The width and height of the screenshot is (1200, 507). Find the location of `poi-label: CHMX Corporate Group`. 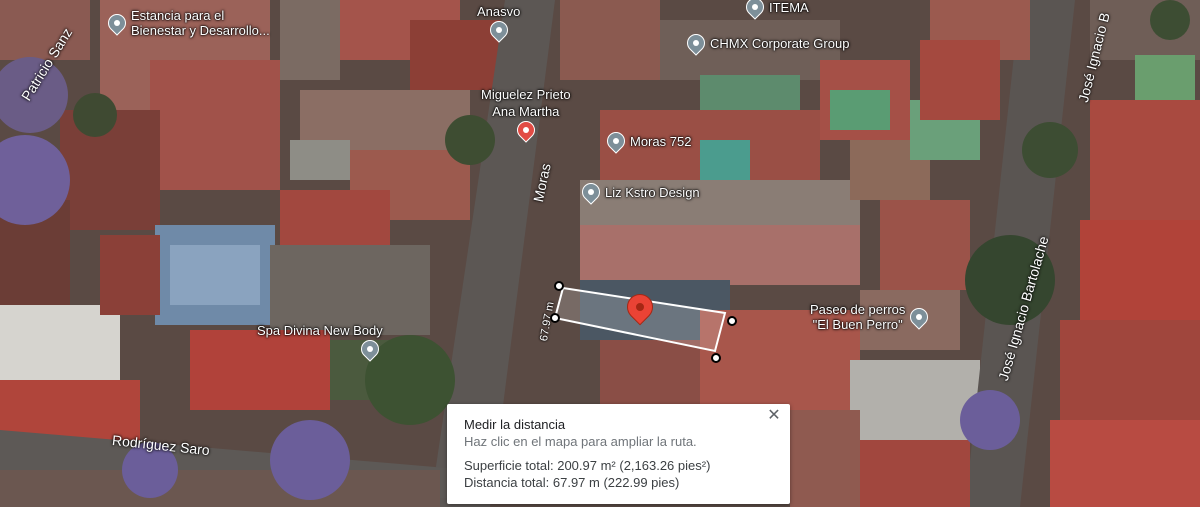

poi-label: CHMX Corporate Group is located at coordinates (780, 43).